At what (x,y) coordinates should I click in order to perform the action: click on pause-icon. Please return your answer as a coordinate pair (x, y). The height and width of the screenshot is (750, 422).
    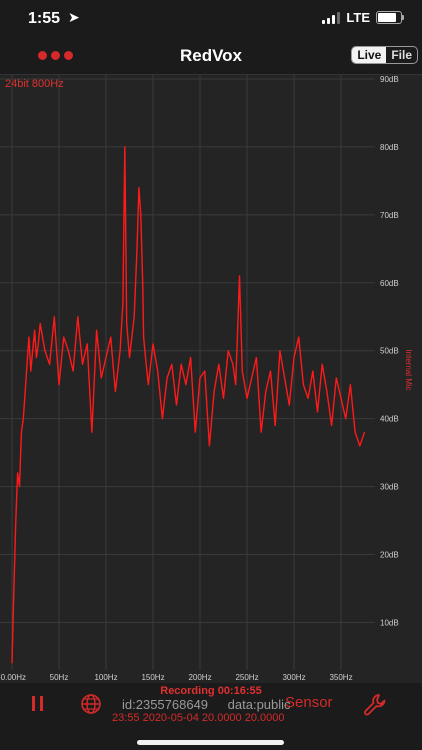
    Looking at the image, I should click on (38, 704).